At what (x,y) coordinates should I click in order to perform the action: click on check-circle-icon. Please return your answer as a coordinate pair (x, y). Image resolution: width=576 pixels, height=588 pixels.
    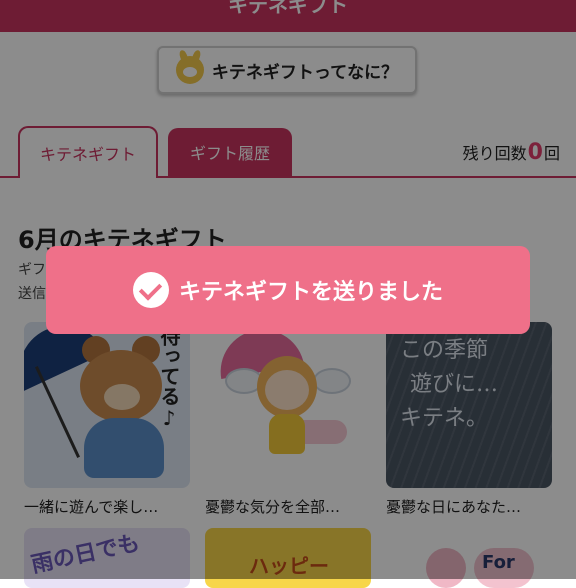
    Looking at the image, I should click on (150, 290).